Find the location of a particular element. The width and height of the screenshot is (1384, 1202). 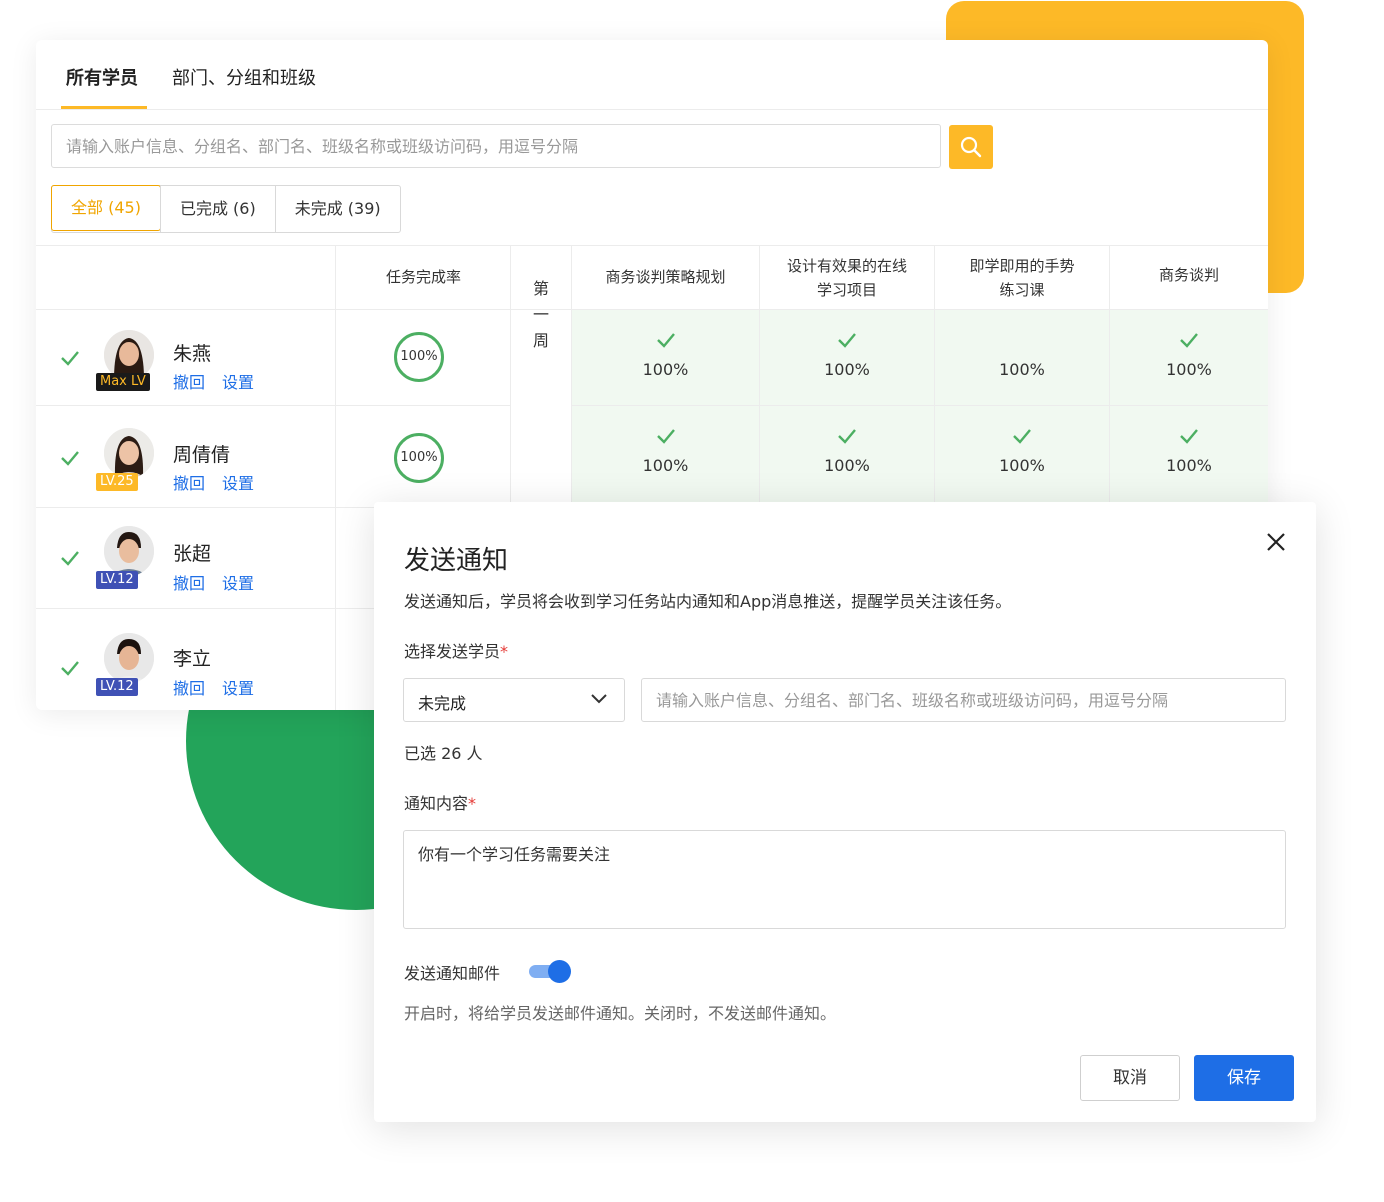

content-label-text: 通知内容 is located at coordinates (436, 803).